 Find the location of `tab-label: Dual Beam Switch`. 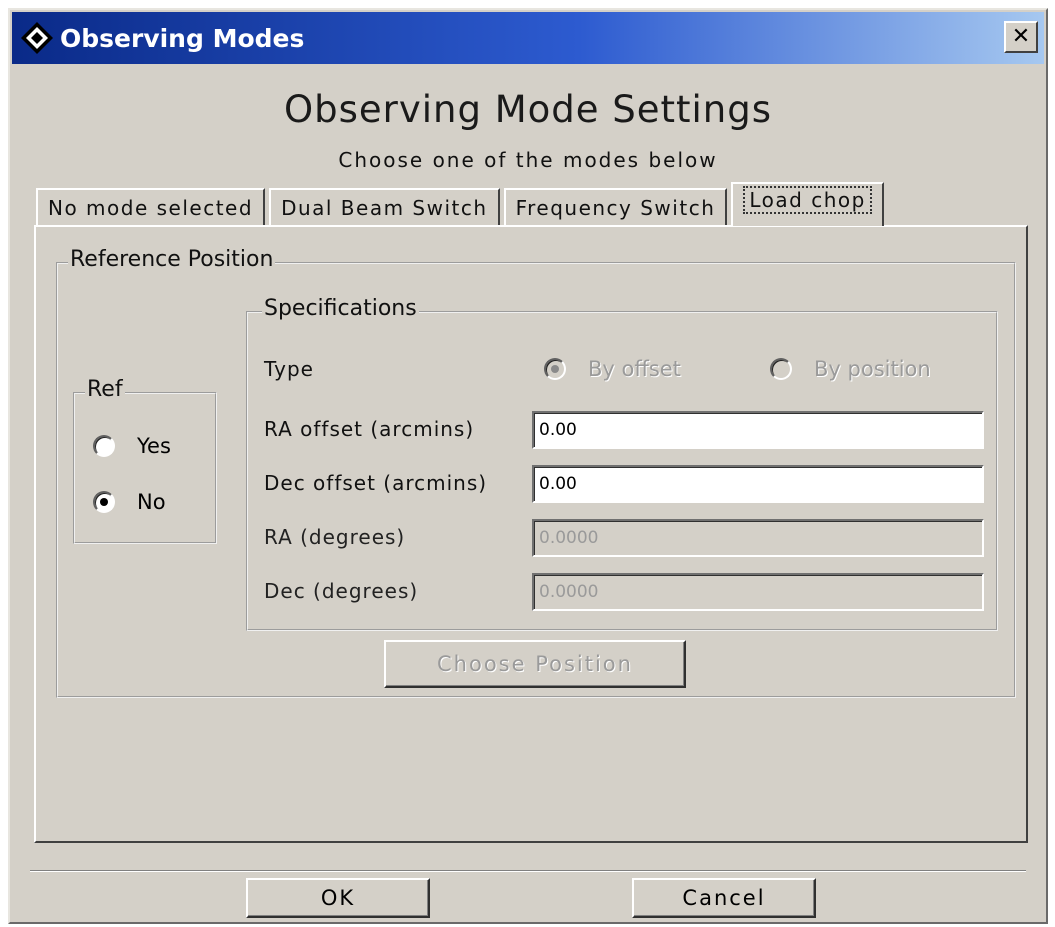

tab-label: Dual Beam Switch is located at coordinates (384, 208).